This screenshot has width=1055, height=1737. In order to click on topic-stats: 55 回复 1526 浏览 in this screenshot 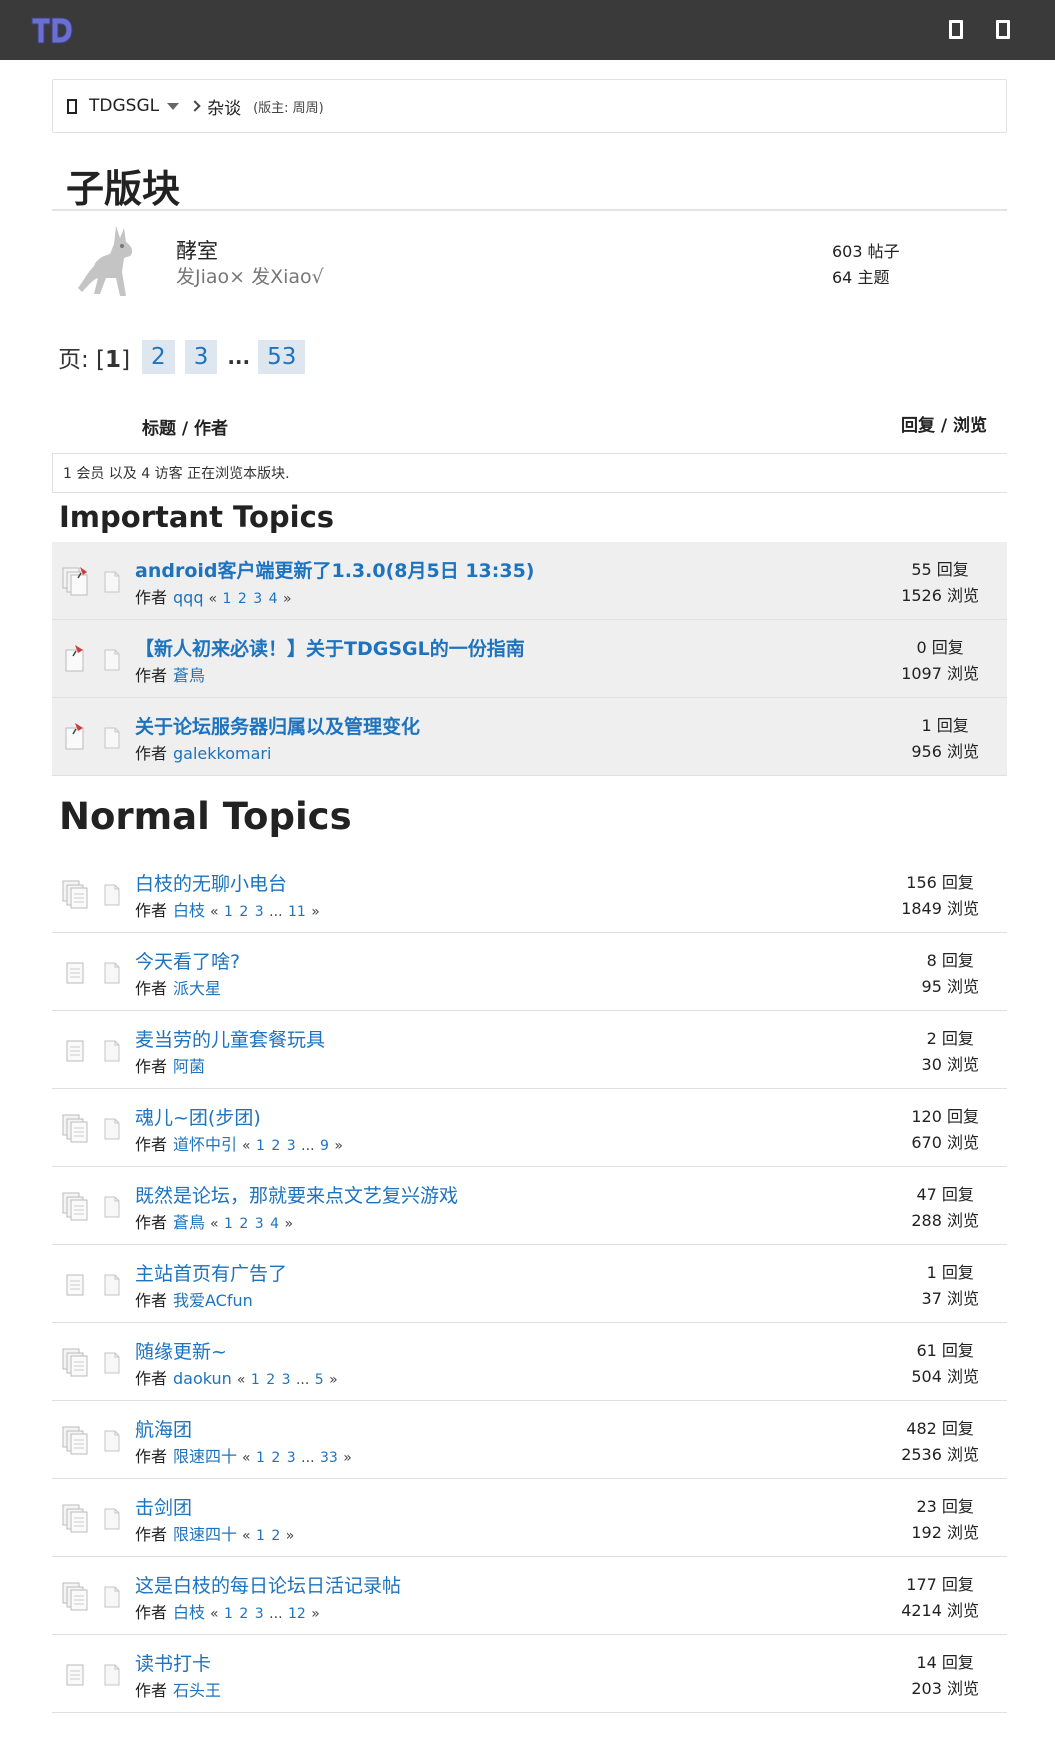, I will do `click(940, 583)`.